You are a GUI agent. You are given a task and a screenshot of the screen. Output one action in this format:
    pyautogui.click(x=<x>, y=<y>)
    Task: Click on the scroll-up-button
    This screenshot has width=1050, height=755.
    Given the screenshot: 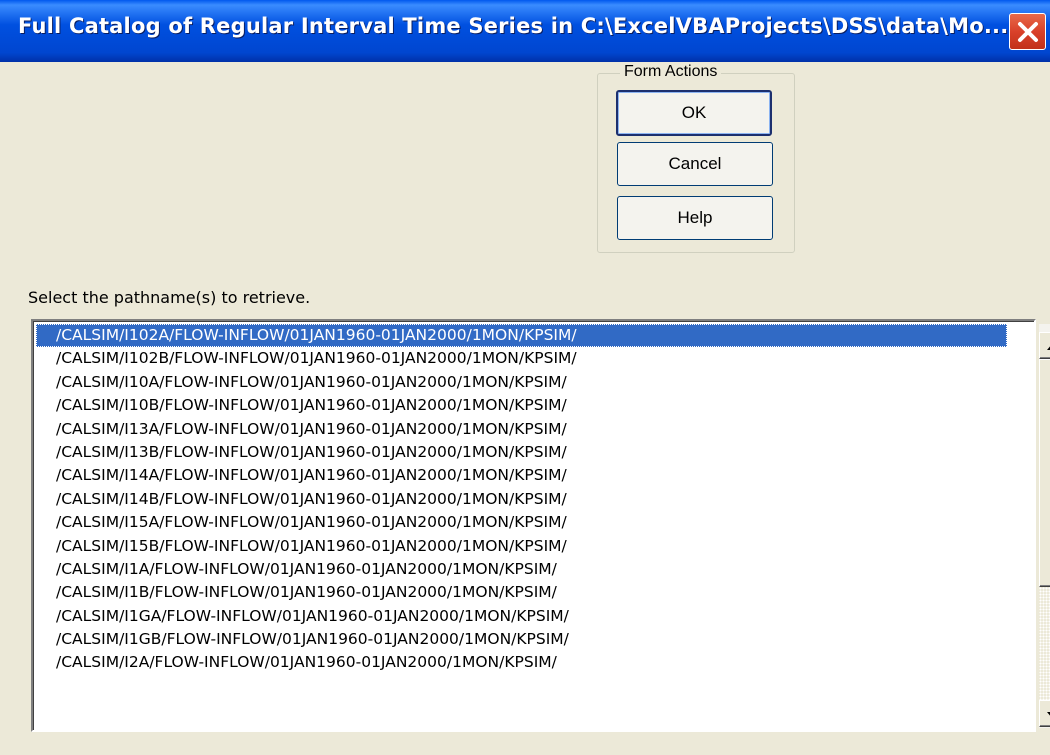 What is the action you would take?
    pyautogui.click(x=1044, y=345)
    